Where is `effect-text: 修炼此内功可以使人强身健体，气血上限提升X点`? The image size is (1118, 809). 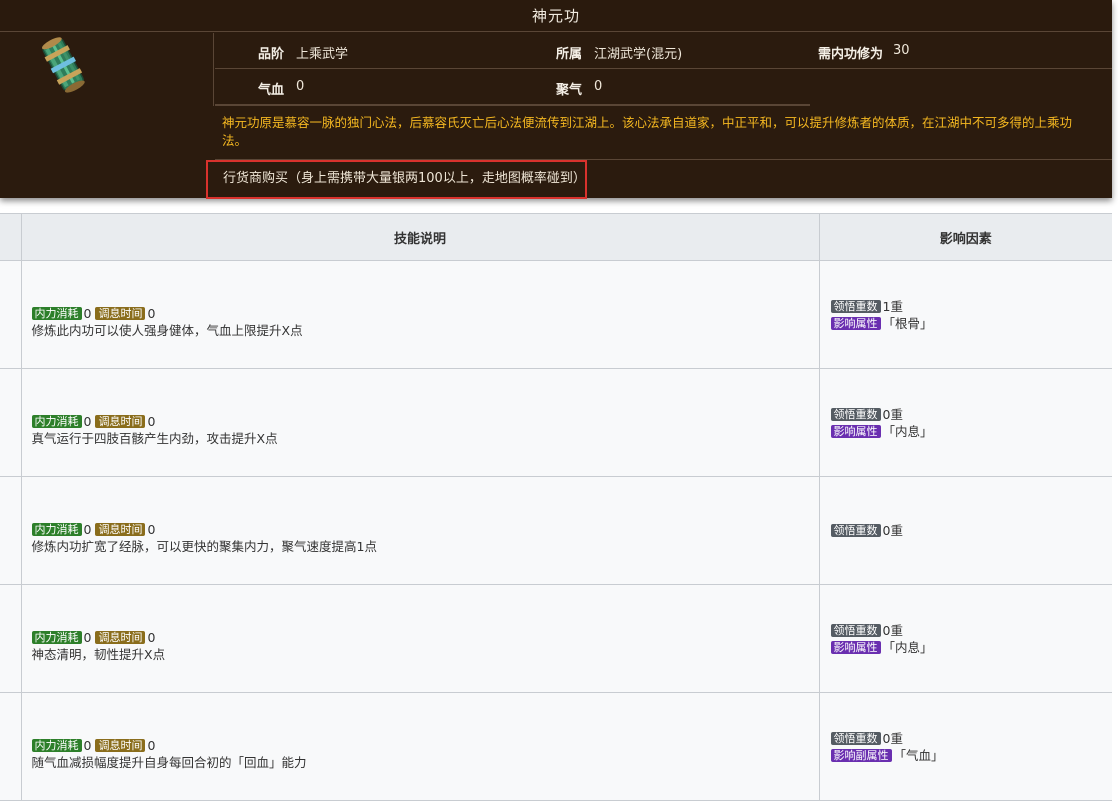 effect-text: 修炼此内功可以使人强身健体，气血上限提升X点 is located at coordinates (167, 330).